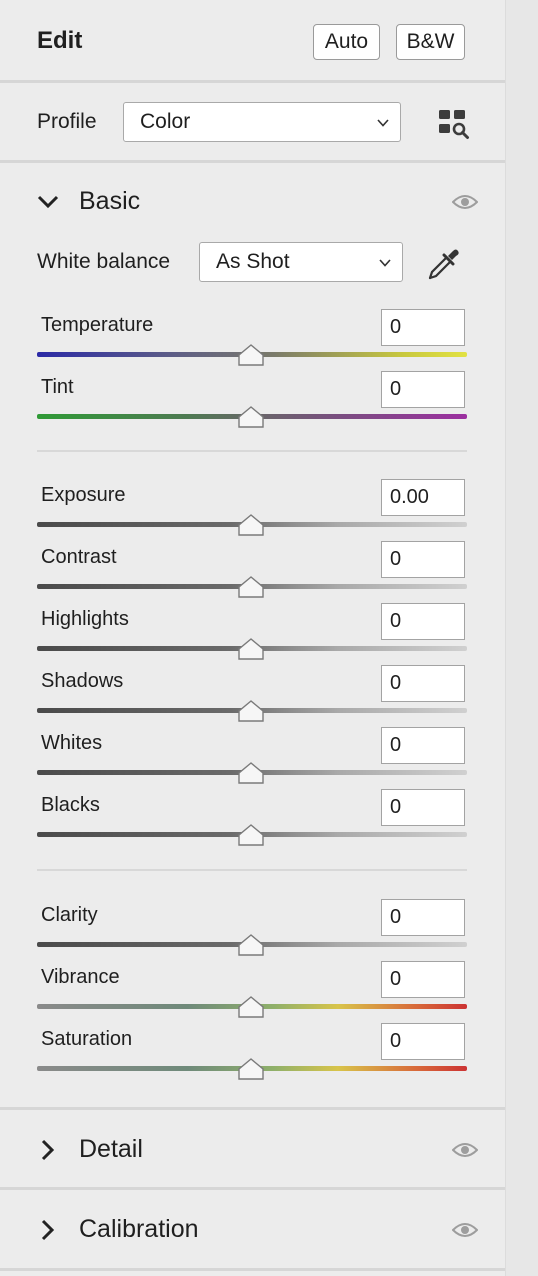  Describe the element at coordinates (423, 979) in the screenshot. I see `vibrance-input: 0` at that location.